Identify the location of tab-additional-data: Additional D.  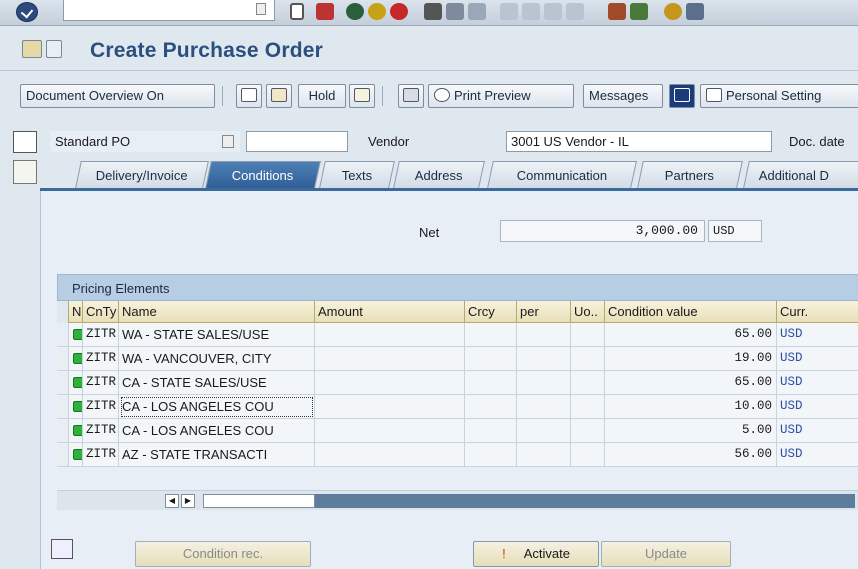
(800, 174).